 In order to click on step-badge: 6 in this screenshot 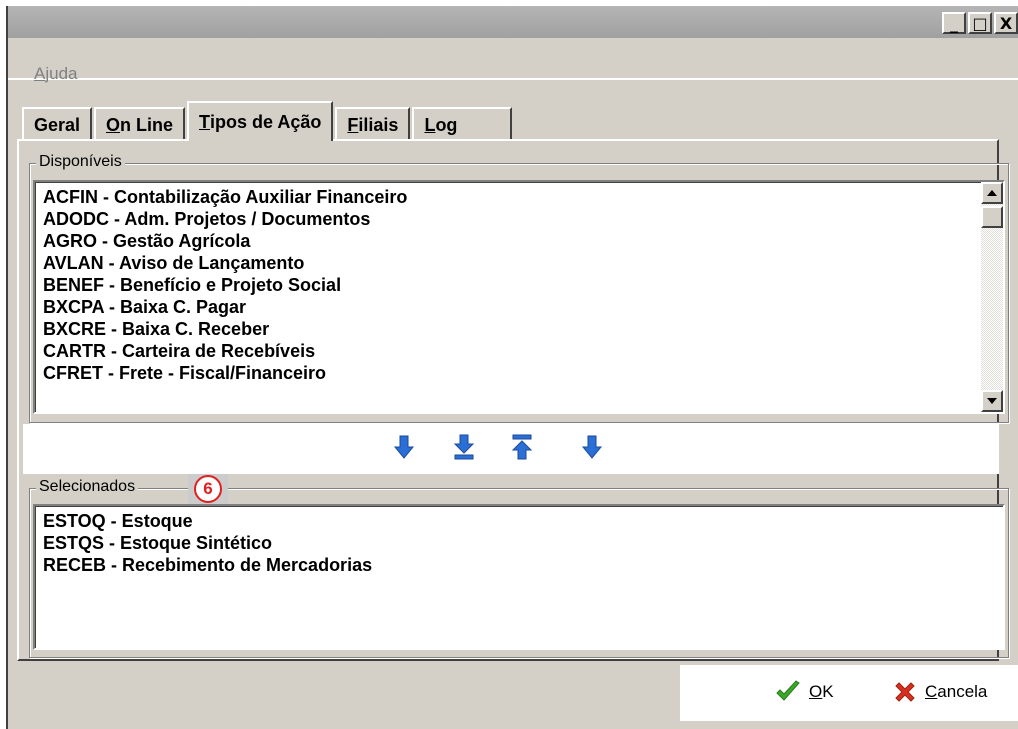, I will do `click(208, 489)`.